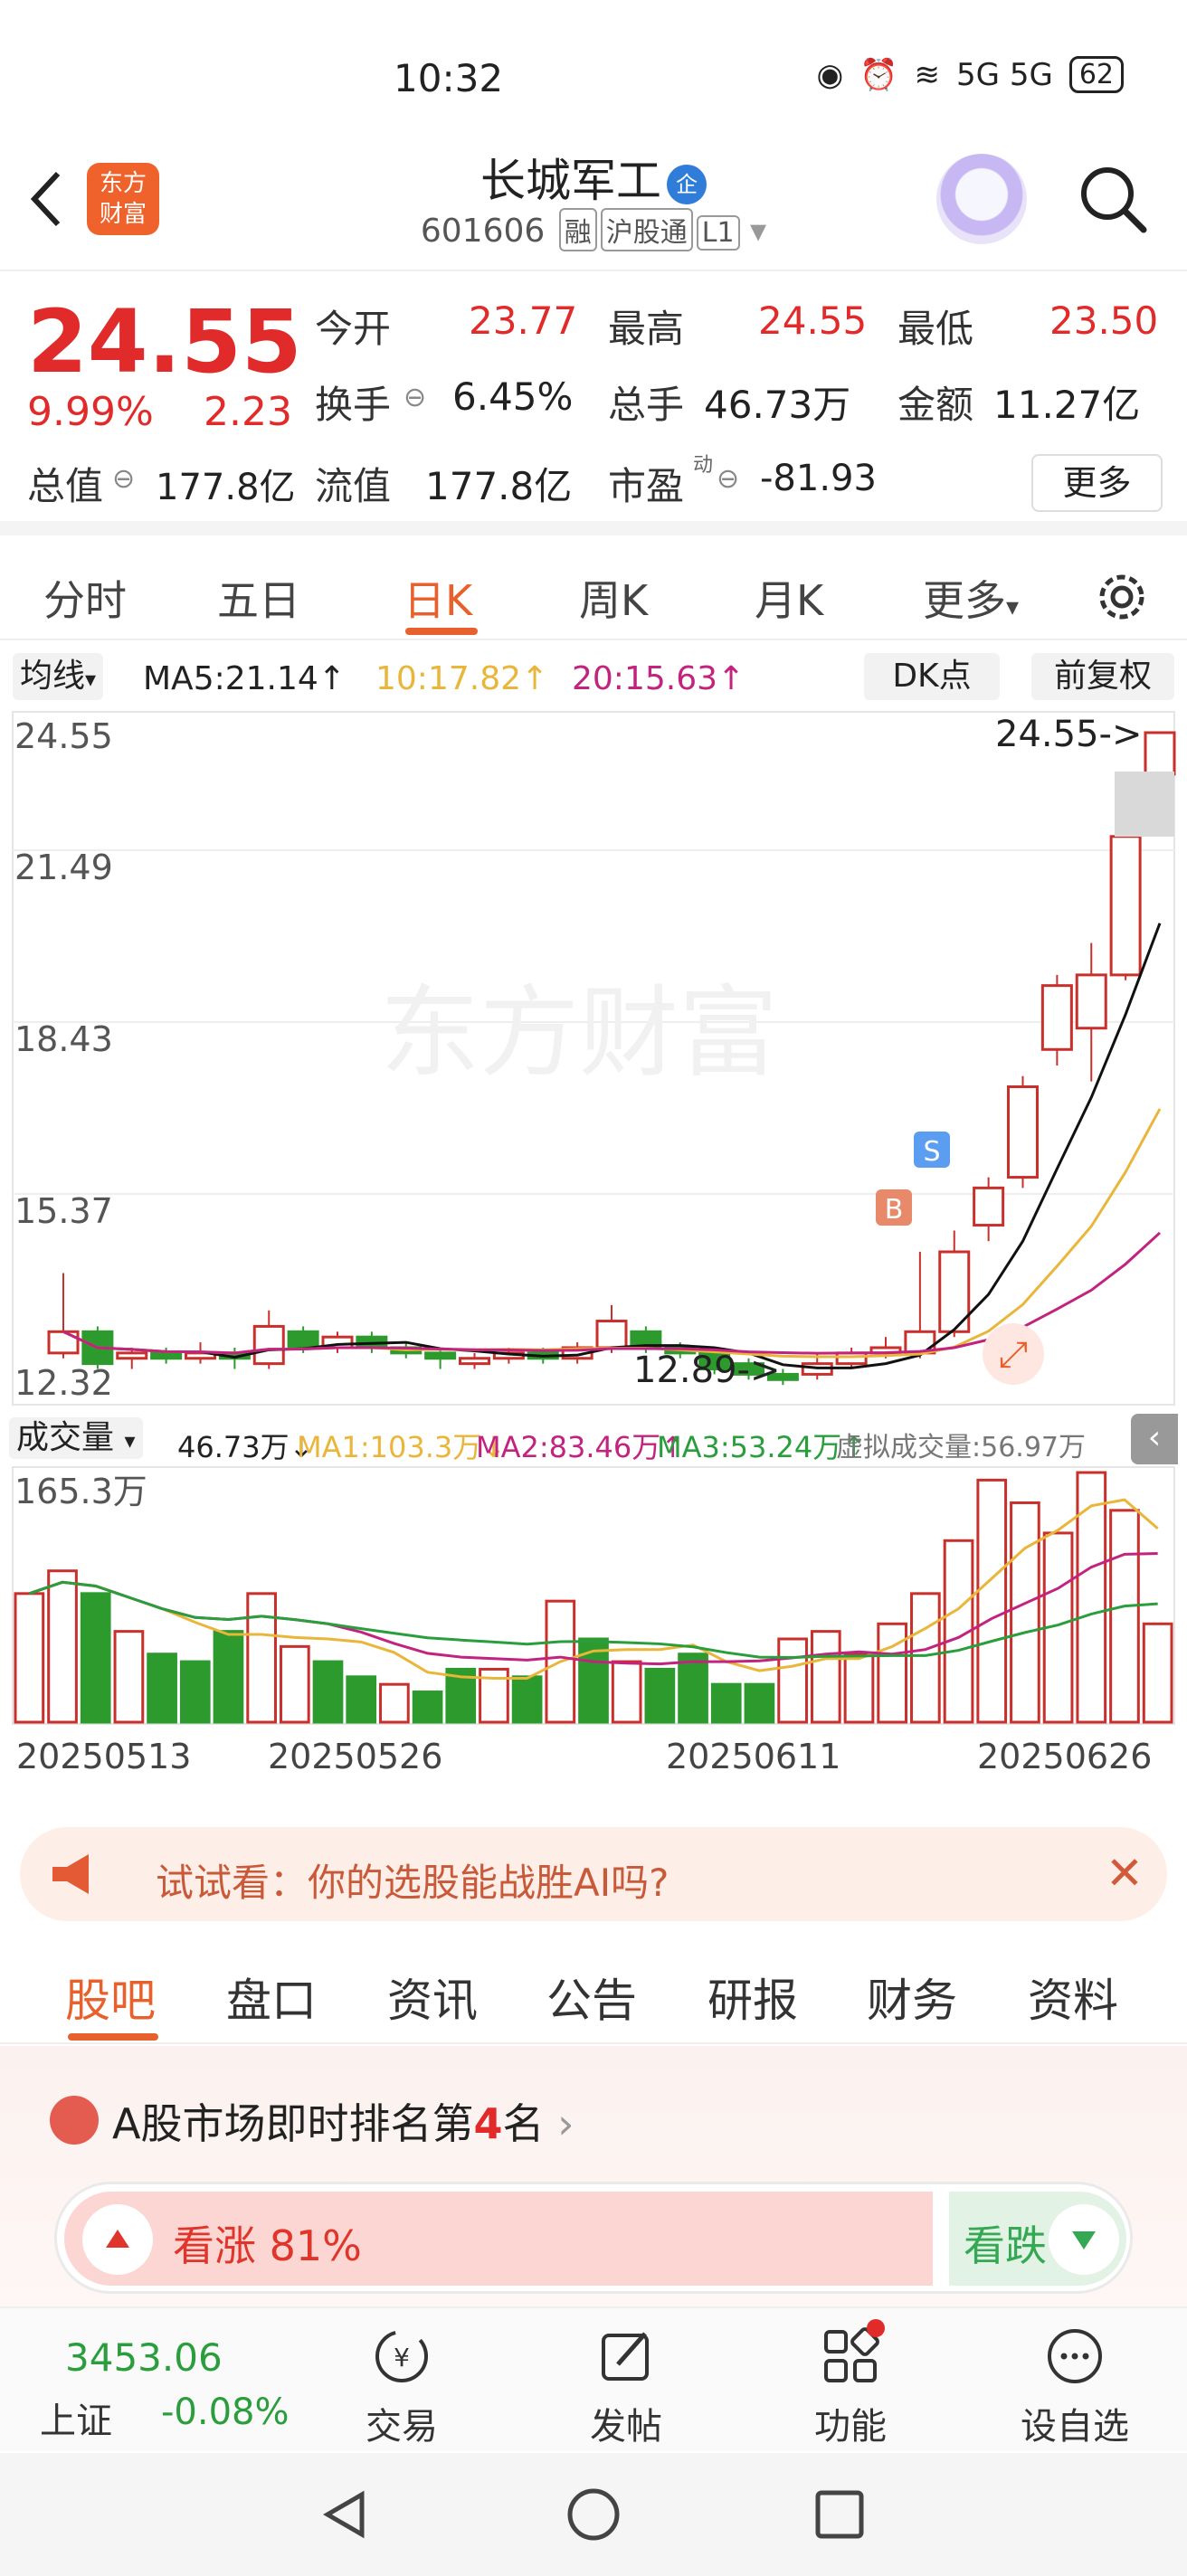 This screenshot has width=1187, height=2576. I want to click on arrow-down-icon, so click(1084, 2239).